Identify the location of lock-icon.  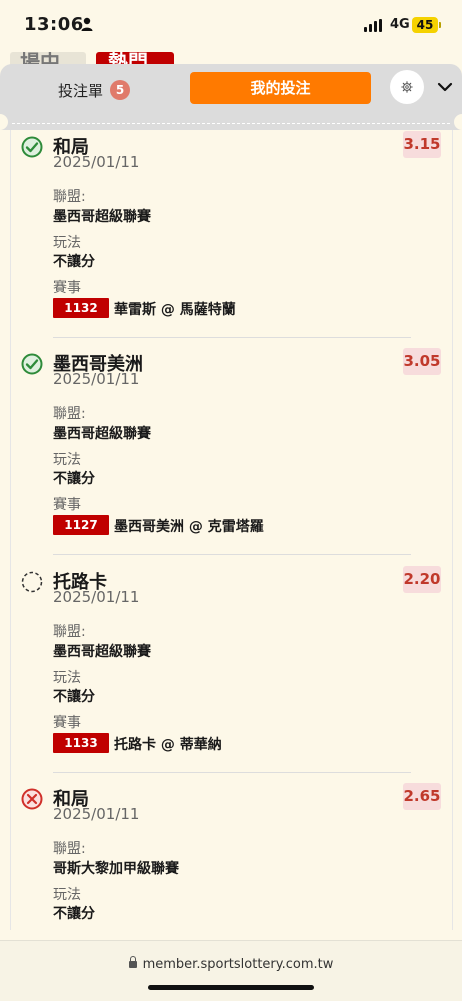
(132, 962).